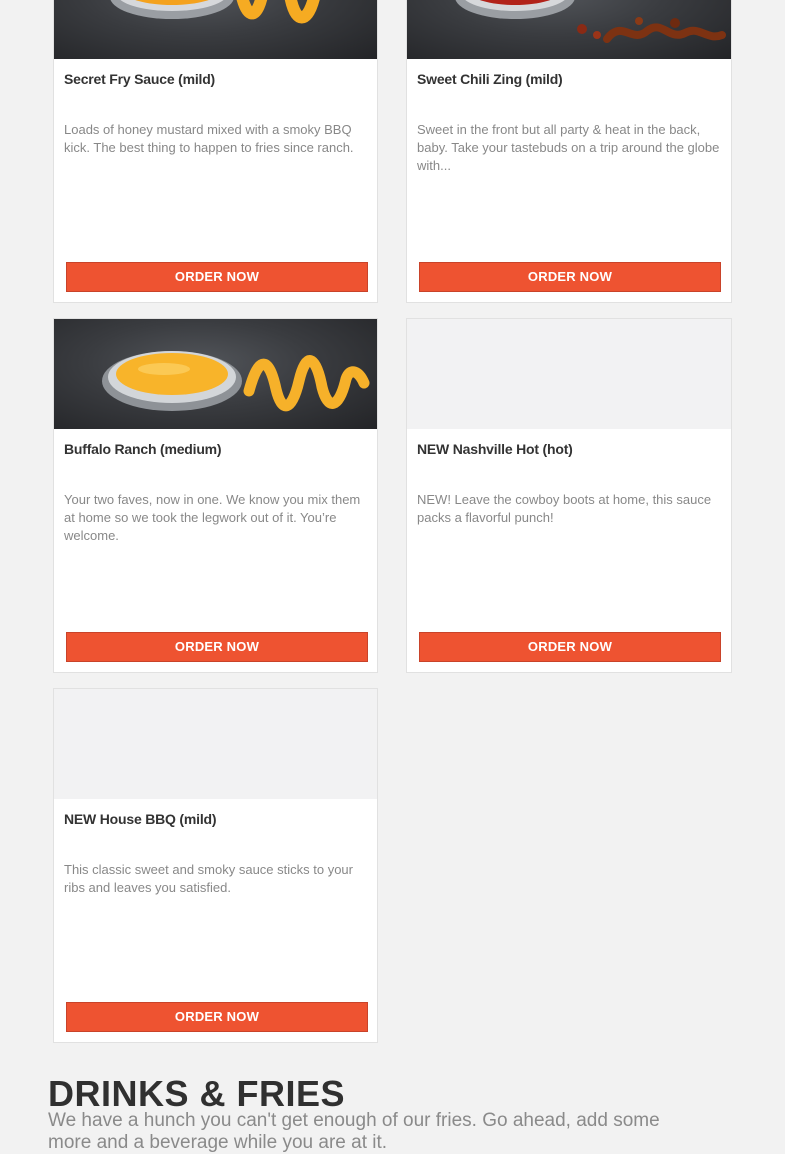 This screenshot has width=785, height=1154. Describe the element at coordinates (197, 1093) in the screenshot. I see `section-heading: DRINKS & FRIES` at that location.